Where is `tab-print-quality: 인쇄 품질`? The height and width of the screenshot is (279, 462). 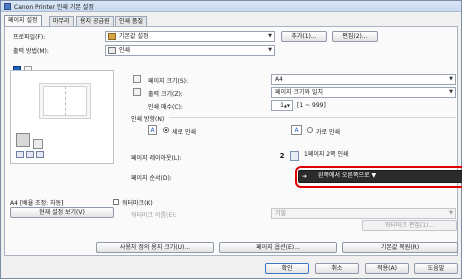 tab-print-quality: 인쇄 품질 is located at coordinates (131, 21).